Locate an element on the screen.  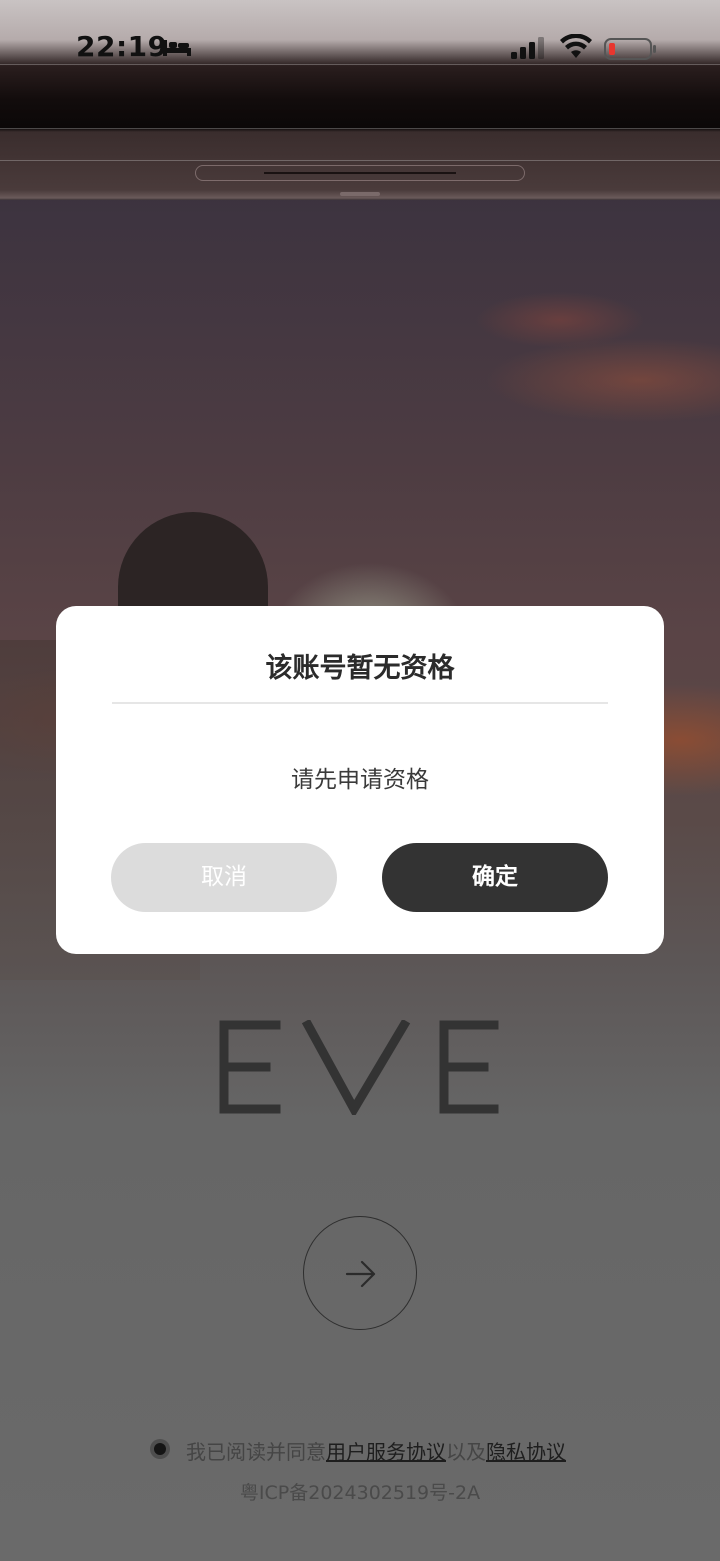
frame-slot is located at coordinates (360, 173).